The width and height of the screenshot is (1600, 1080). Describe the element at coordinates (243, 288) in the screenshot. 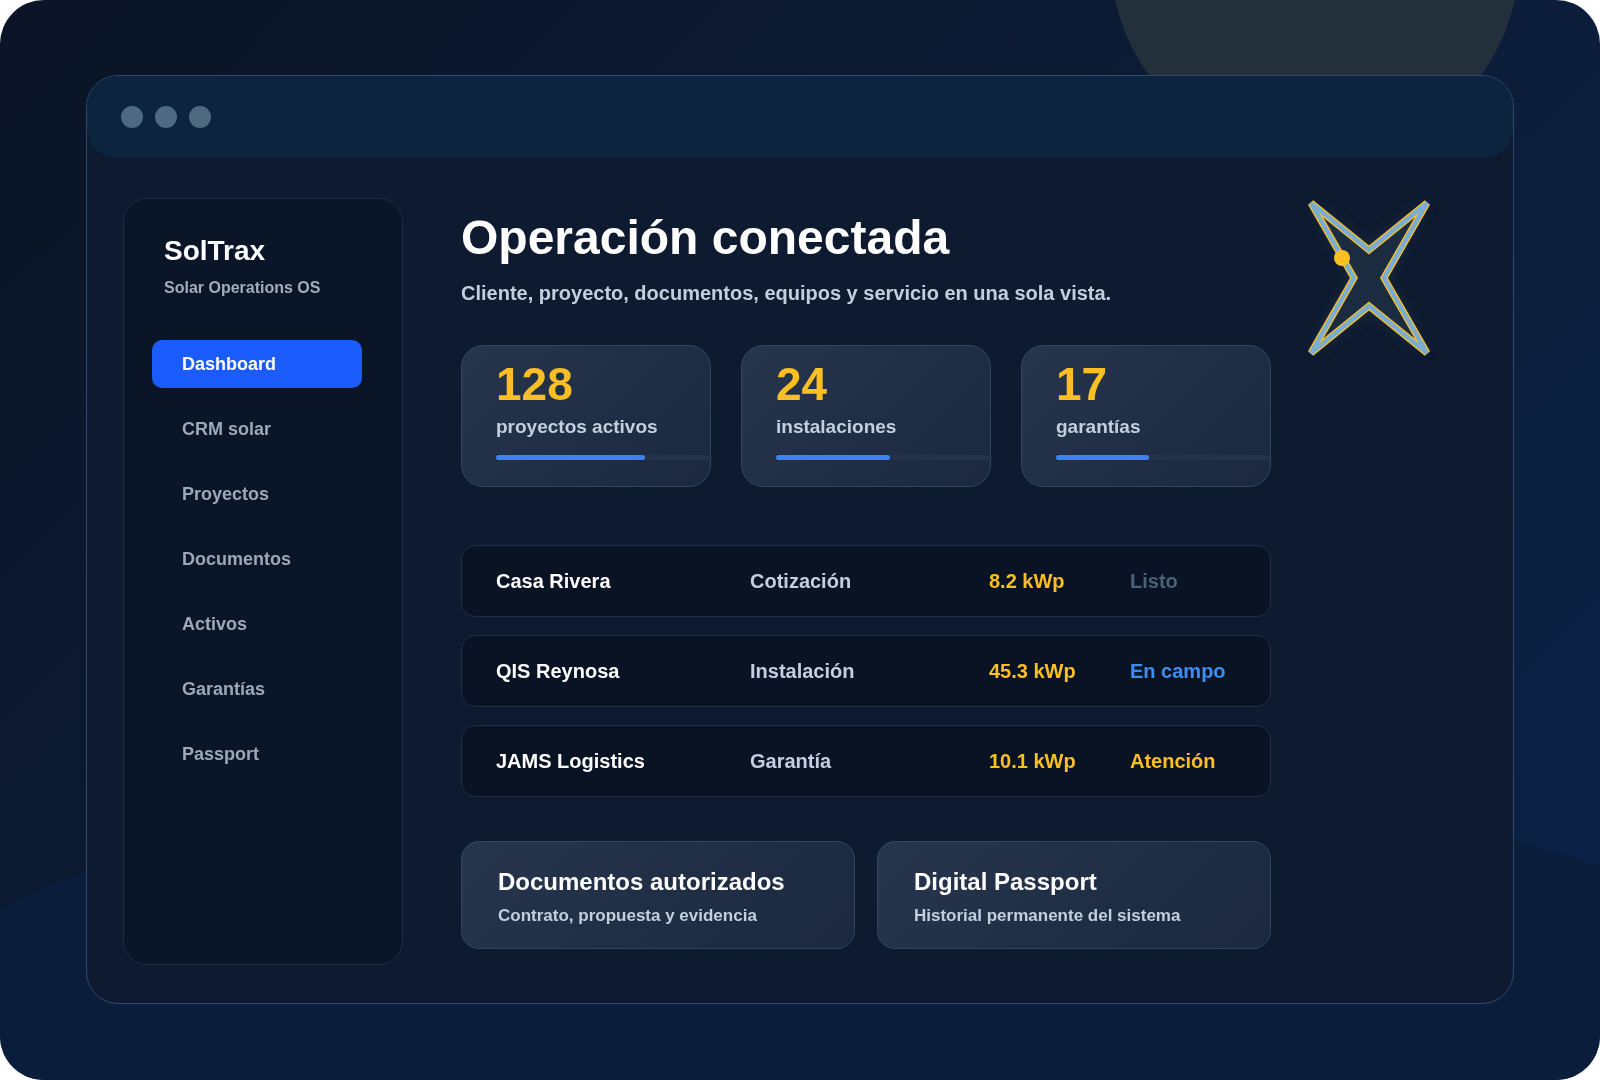

I see `brand-tagline: Solar Operations OS` at that location.